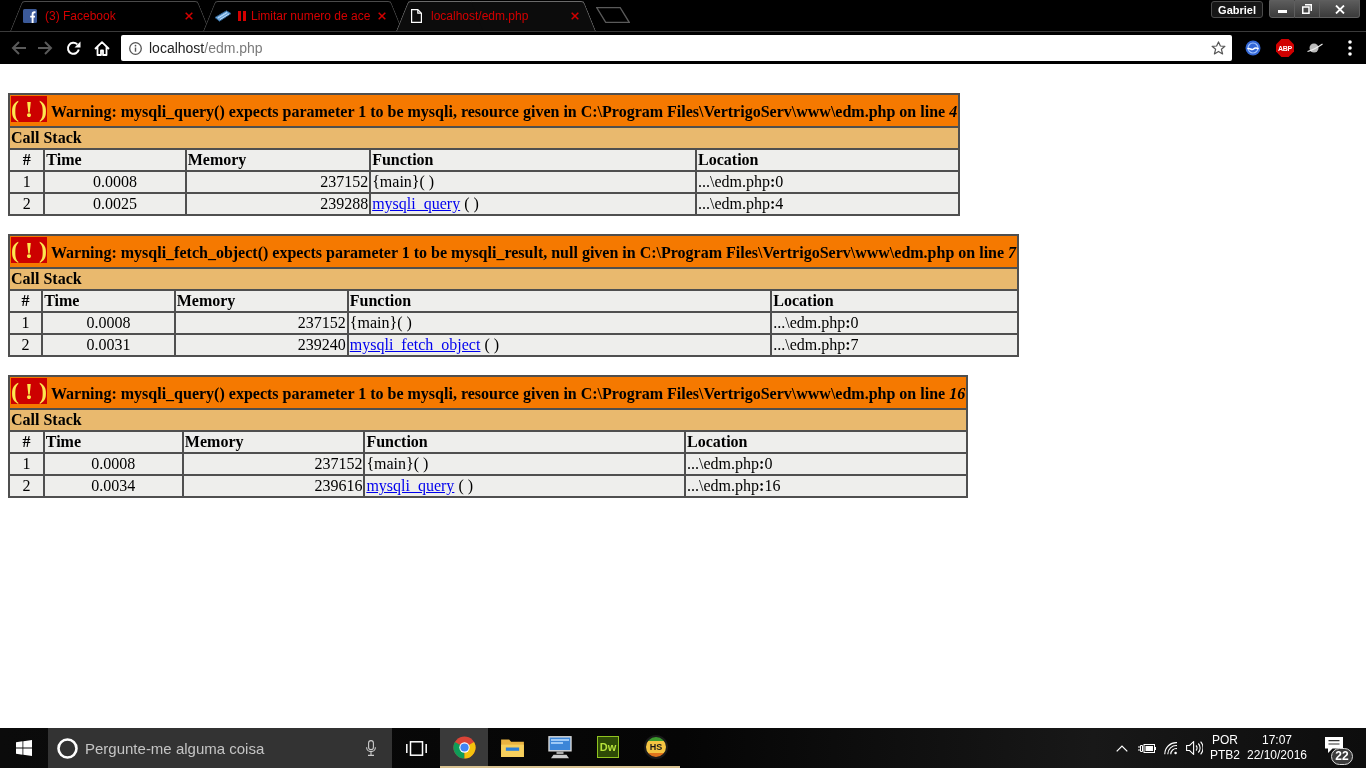 The height and width of the screenshot is (768, 1366). What do you see at coordinates (1277, 748) in the screenshot?
I see `clock-button: 17:07 22/10/2016` at bounding box center [1277, 748].